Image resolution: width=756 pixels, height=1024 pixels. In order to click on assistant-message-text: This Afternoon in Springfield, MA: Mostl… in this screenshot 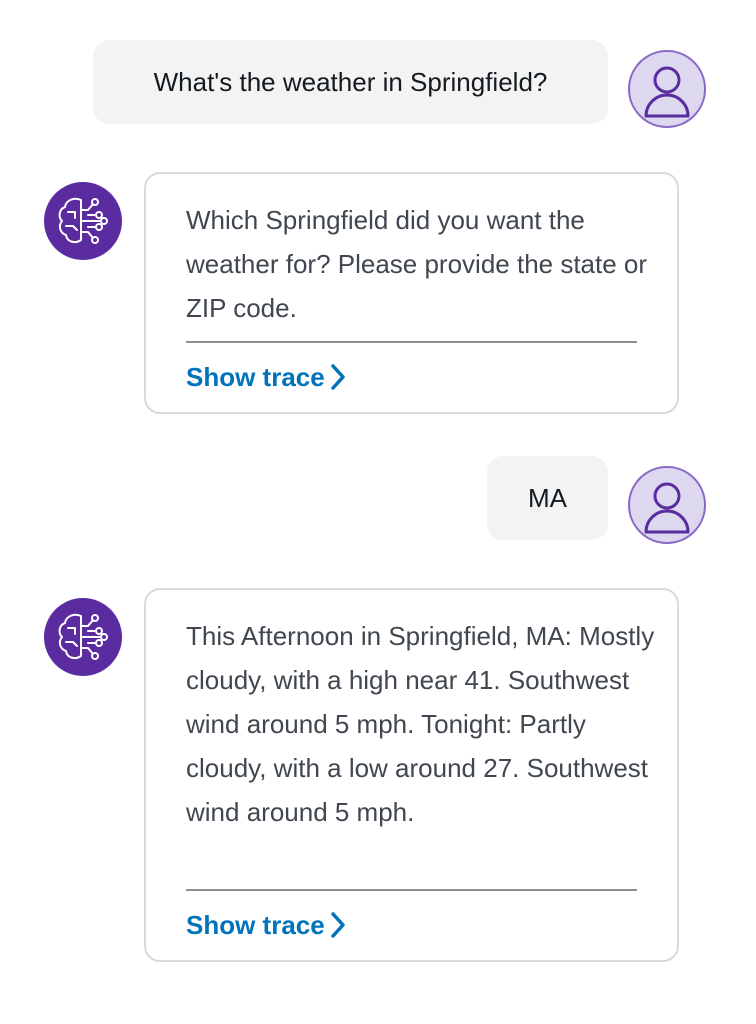, I will do `click(420, 724)`.